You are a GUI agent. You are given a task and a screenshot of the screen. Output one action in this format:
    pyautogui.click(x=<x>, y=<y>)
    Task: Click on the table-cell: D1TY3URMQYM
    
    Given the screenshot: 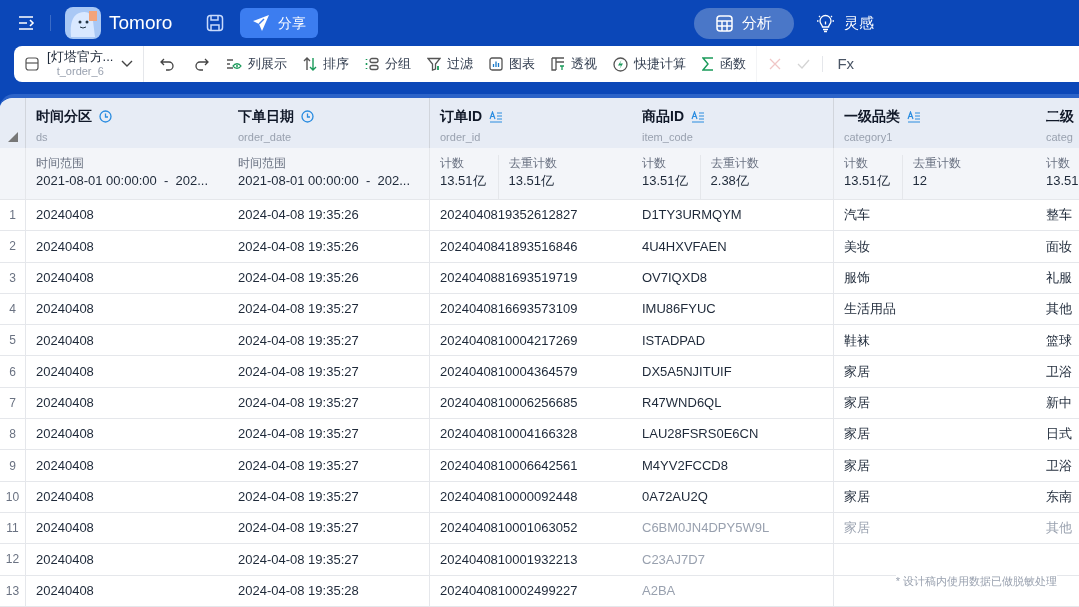 What is the action you would take?
    pyautogui.click(x=733, y=215)
    